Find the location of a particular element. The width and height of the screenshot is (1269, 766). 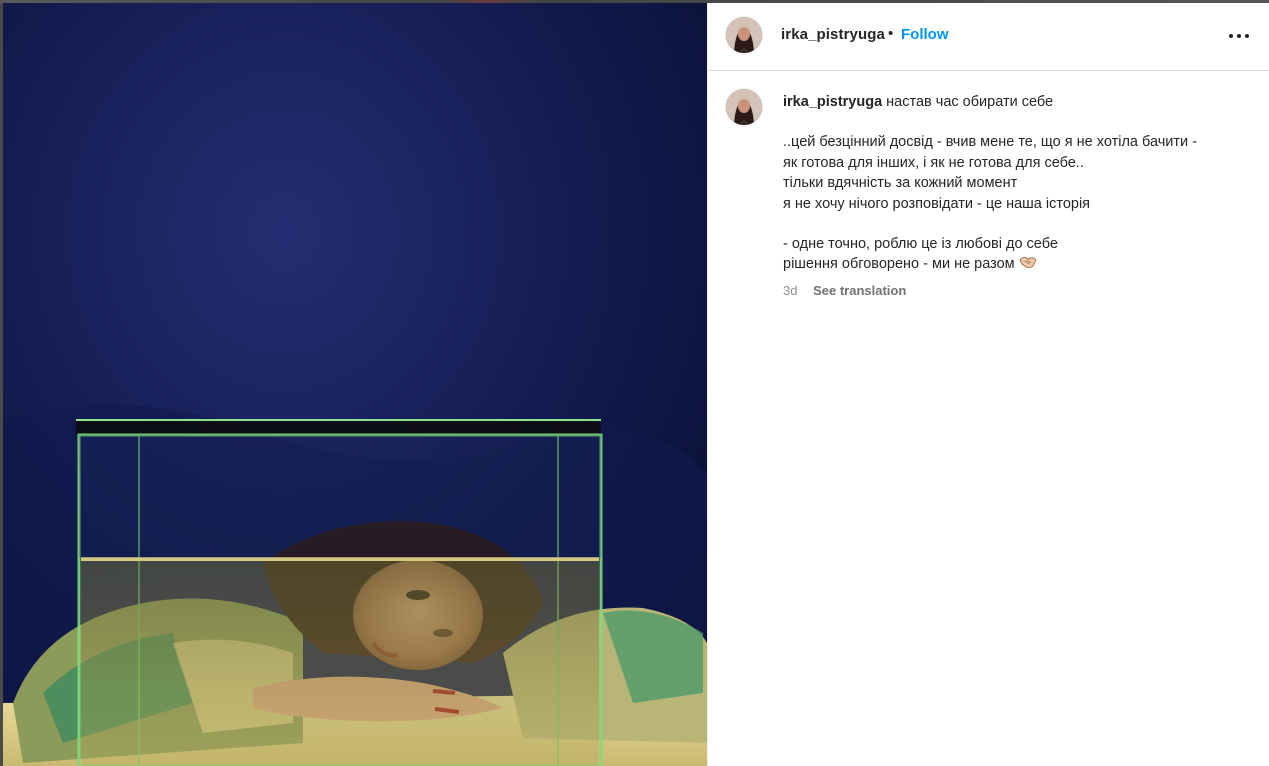

handshake-emoji-icon is located at coordinates (1028, 263).